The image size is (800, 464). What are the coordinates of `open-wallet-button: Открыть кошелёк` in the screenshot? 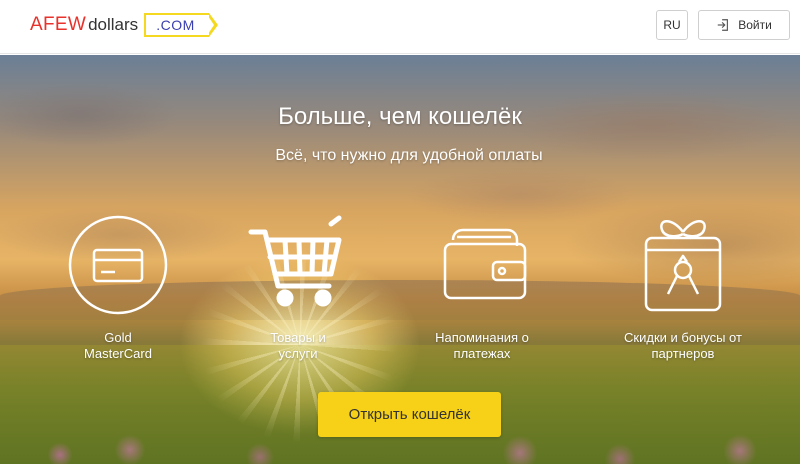 It's located at (409, 414).